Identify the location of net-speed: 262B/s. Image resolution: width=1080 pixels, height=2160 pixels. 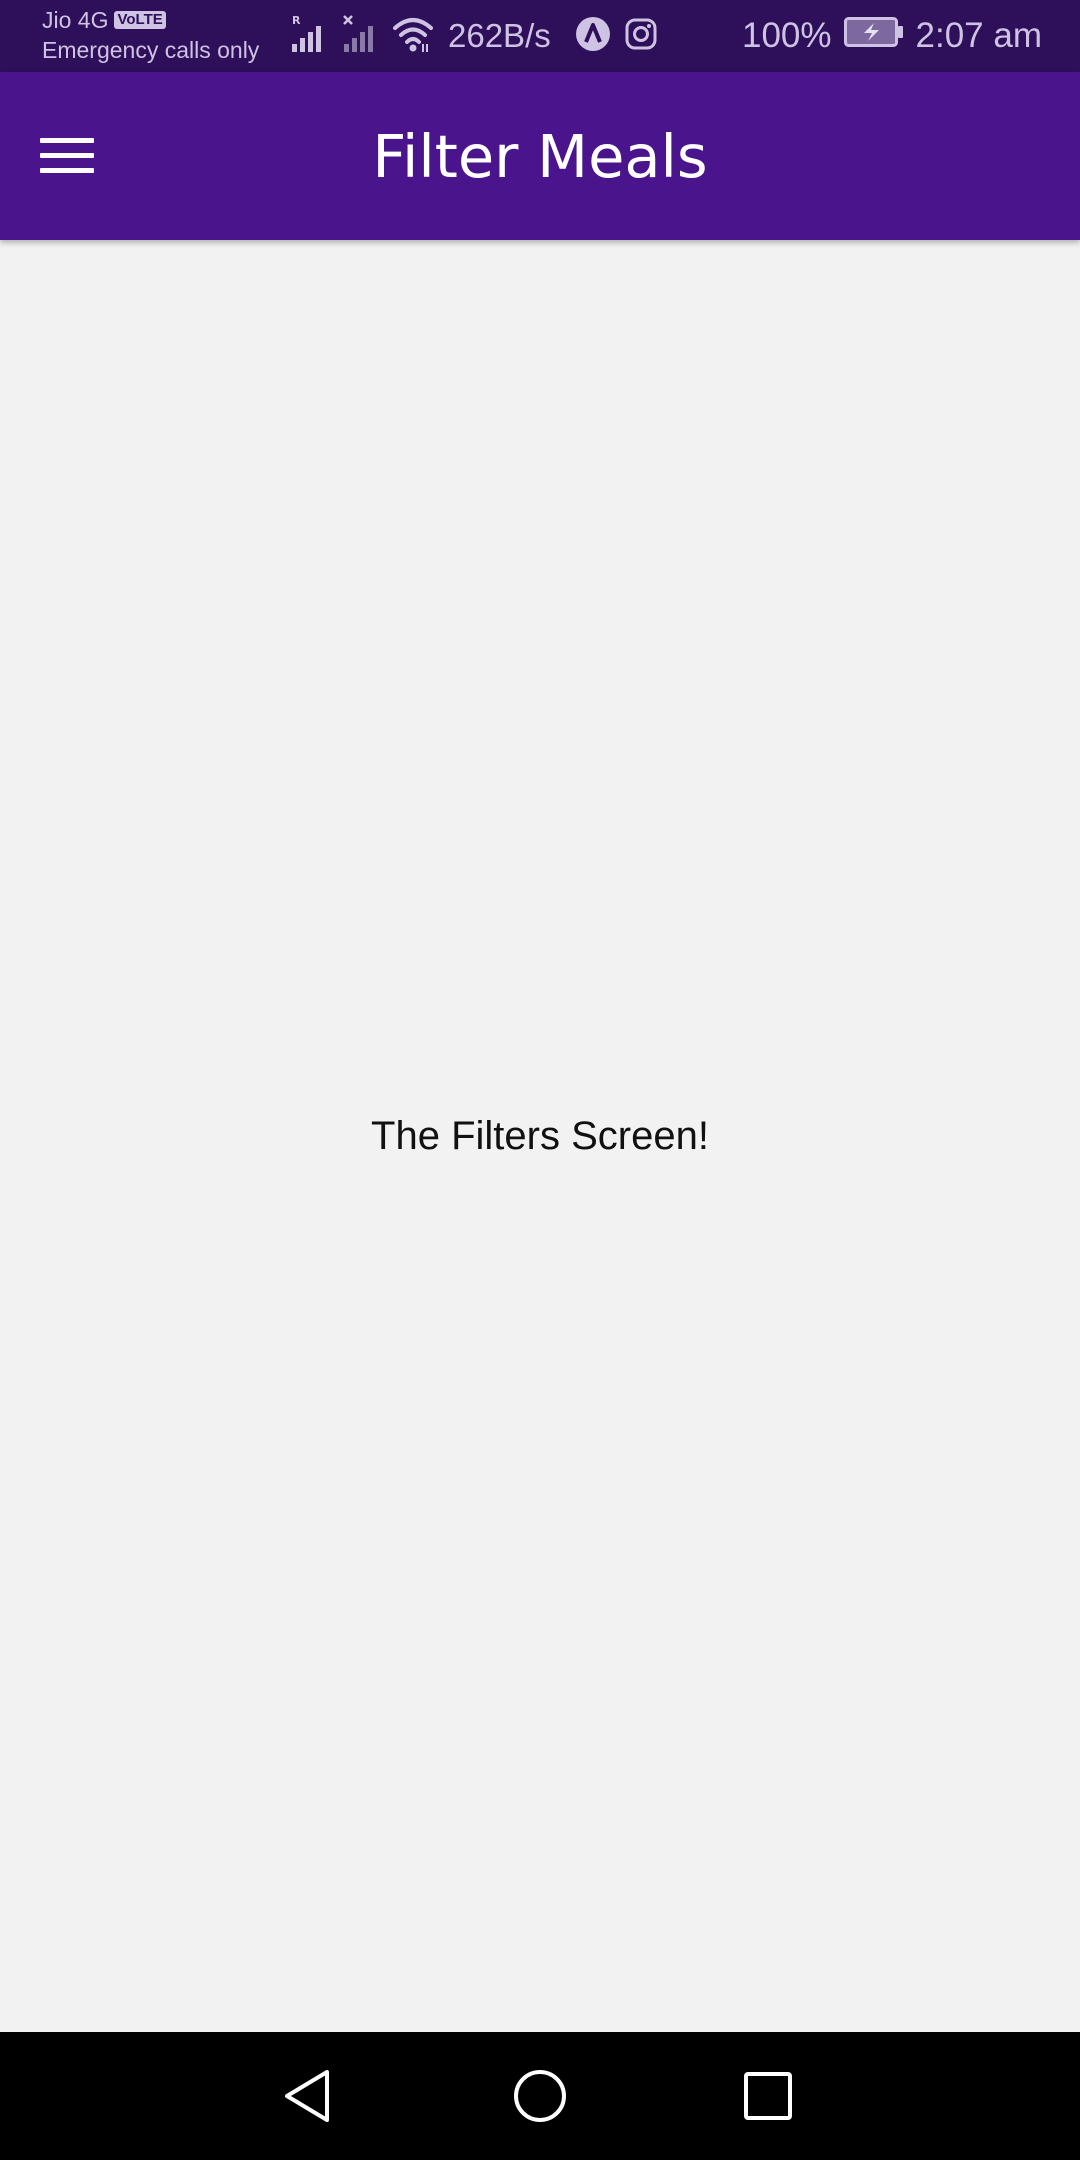
(499, 35).